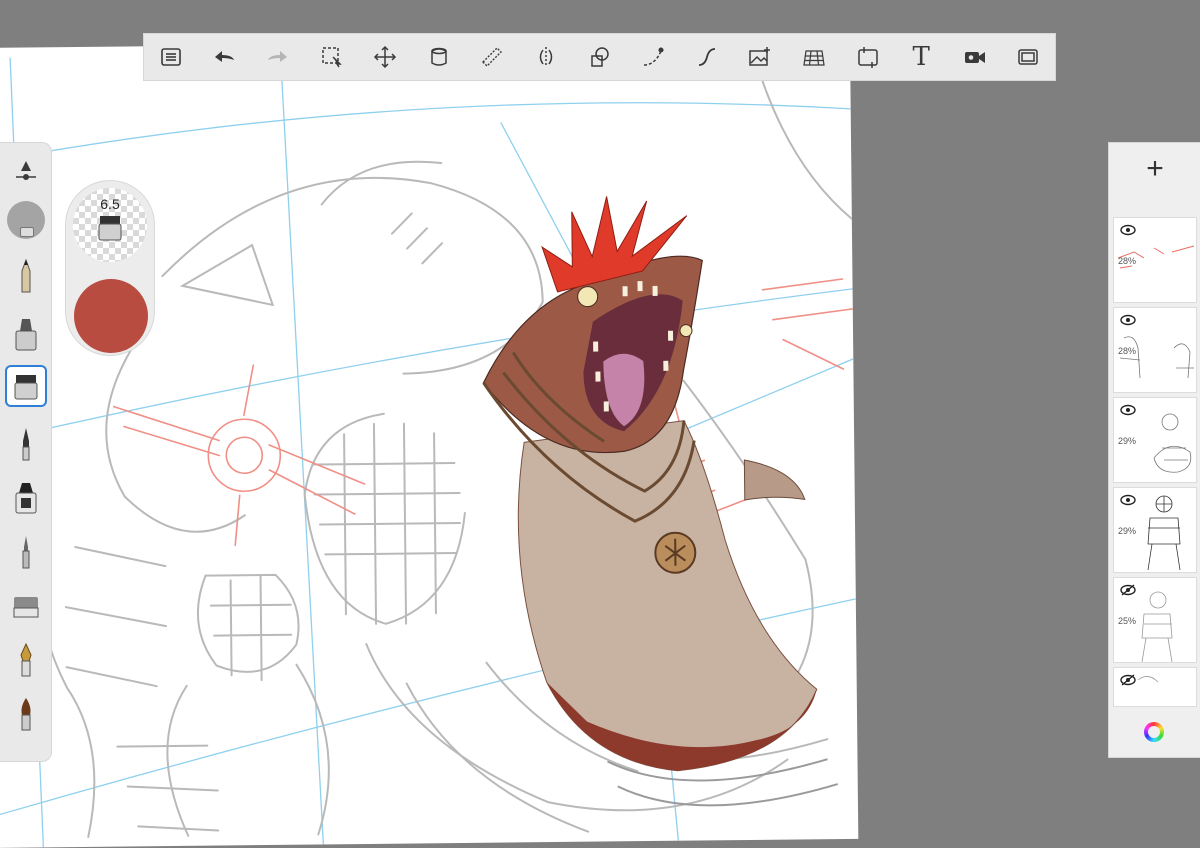 Image resolution: width=1200 pixels, height=848 pixels. What do you see at coordinates (332, 57) in the screenshot?
I see `select-icon` at bounding box center [332, 57].